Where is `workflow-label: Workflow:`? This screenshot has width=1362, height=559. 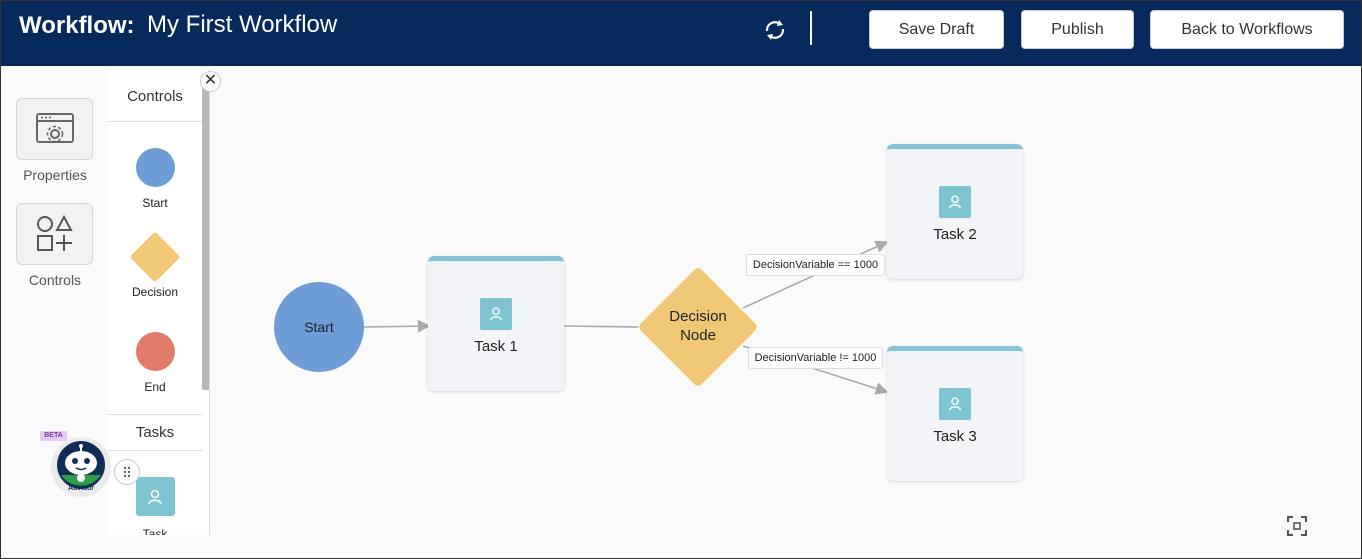
workflow-label: Workflow: is located at coordinates (77, 25).